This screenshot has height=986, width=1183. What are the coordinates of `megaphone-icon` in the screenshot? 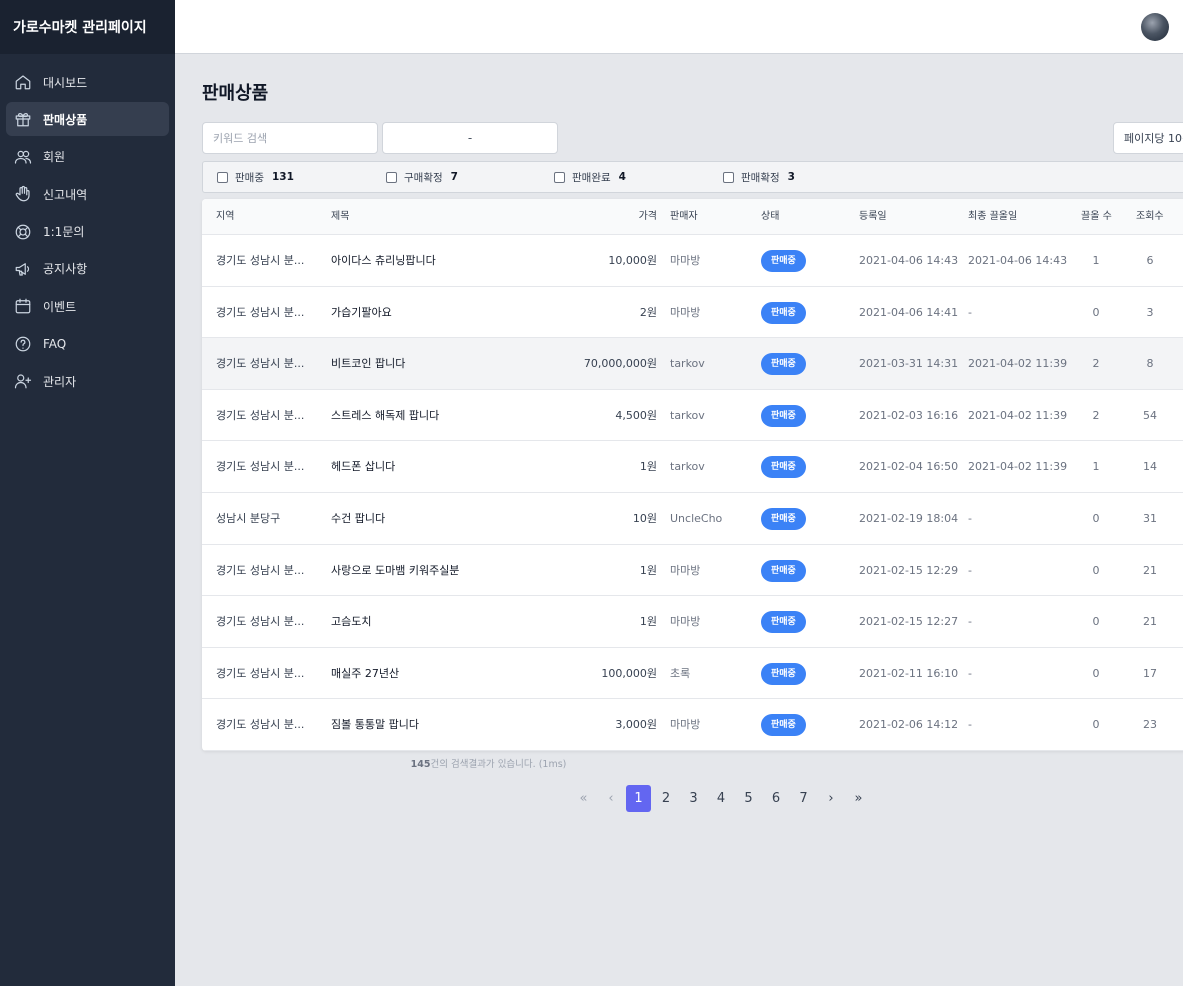 It's located at (23, 269).